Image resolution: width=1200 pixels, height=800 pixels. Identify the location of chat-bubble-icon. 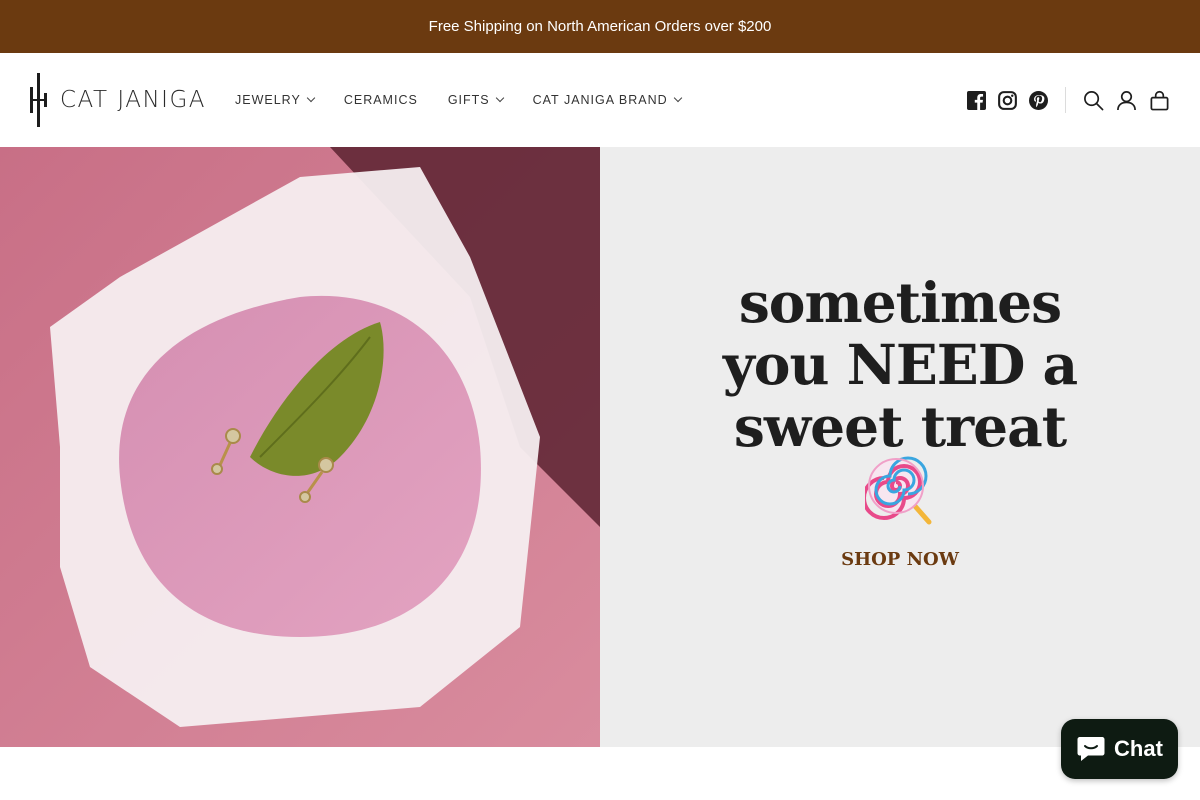
(1091, 749).